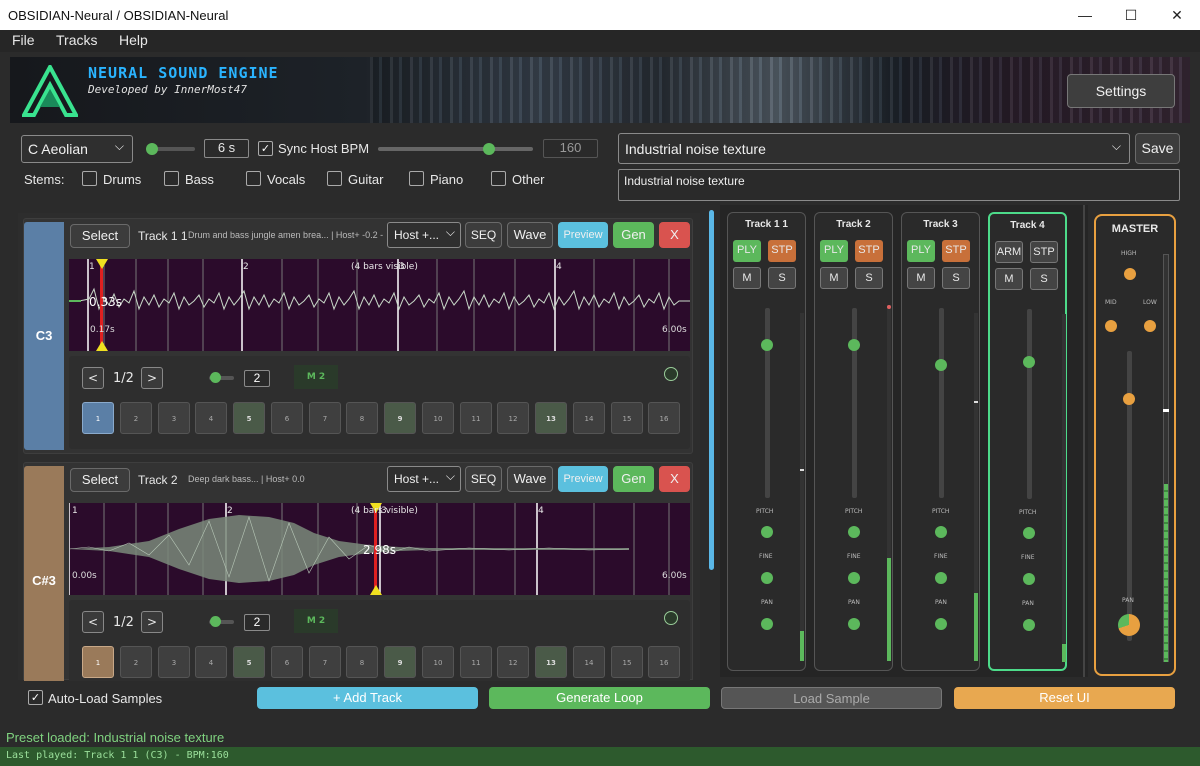 Image resolution: width=1200 pixels, height=766 pixels. I want to click on stem-guitar-checkbox, so click(334, 178).